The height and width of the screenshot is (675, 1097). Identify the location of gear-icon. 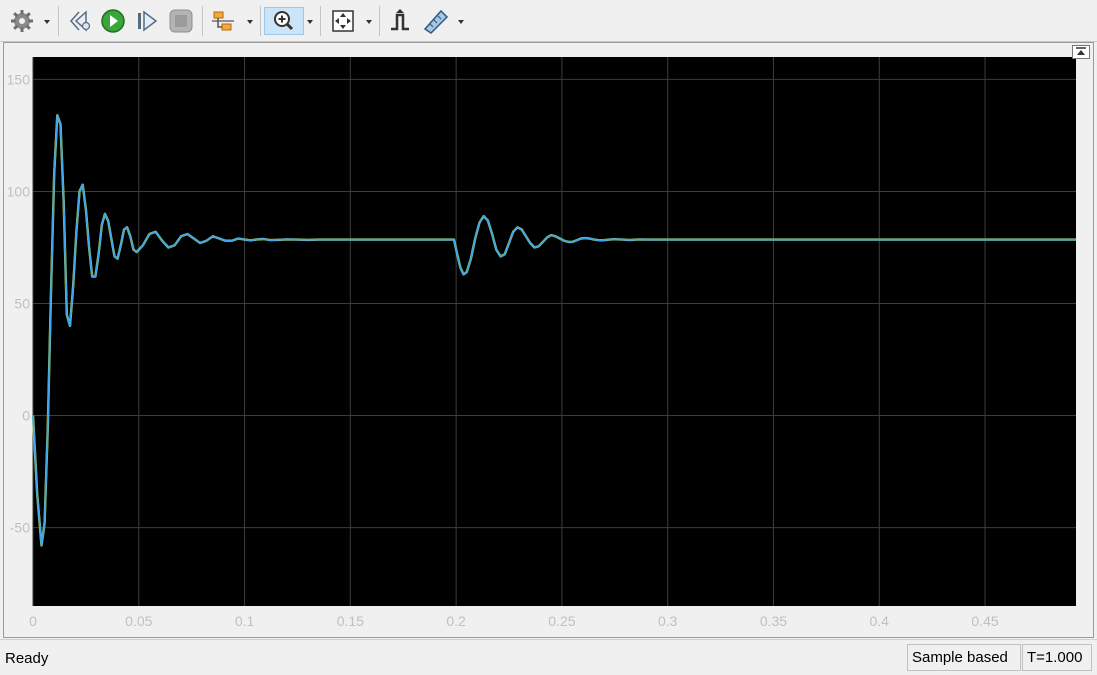
(23, 21).